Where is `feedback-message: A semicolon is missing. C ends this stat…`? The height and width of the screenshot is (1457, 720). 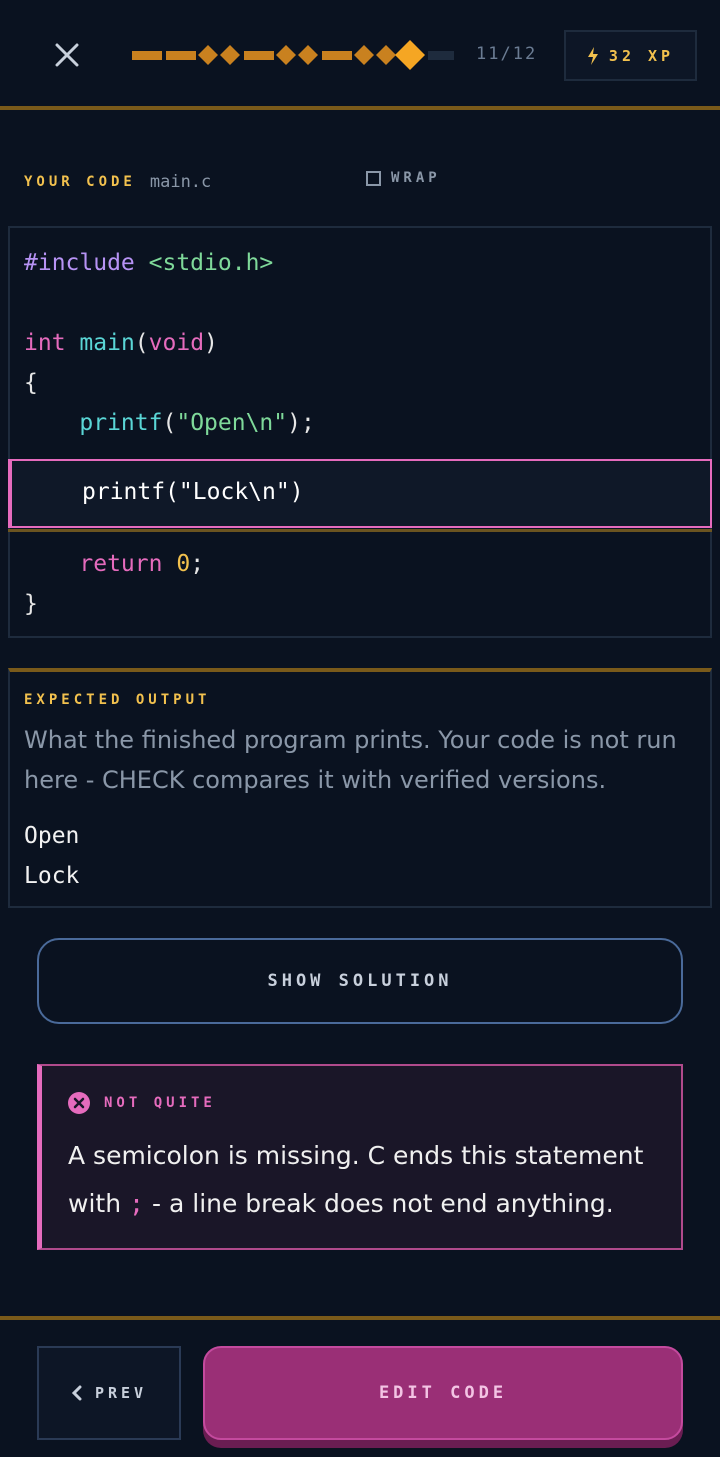
feedback-message: A semicolon is missing. C ends this stat… is located at coordinates (368, 1180).